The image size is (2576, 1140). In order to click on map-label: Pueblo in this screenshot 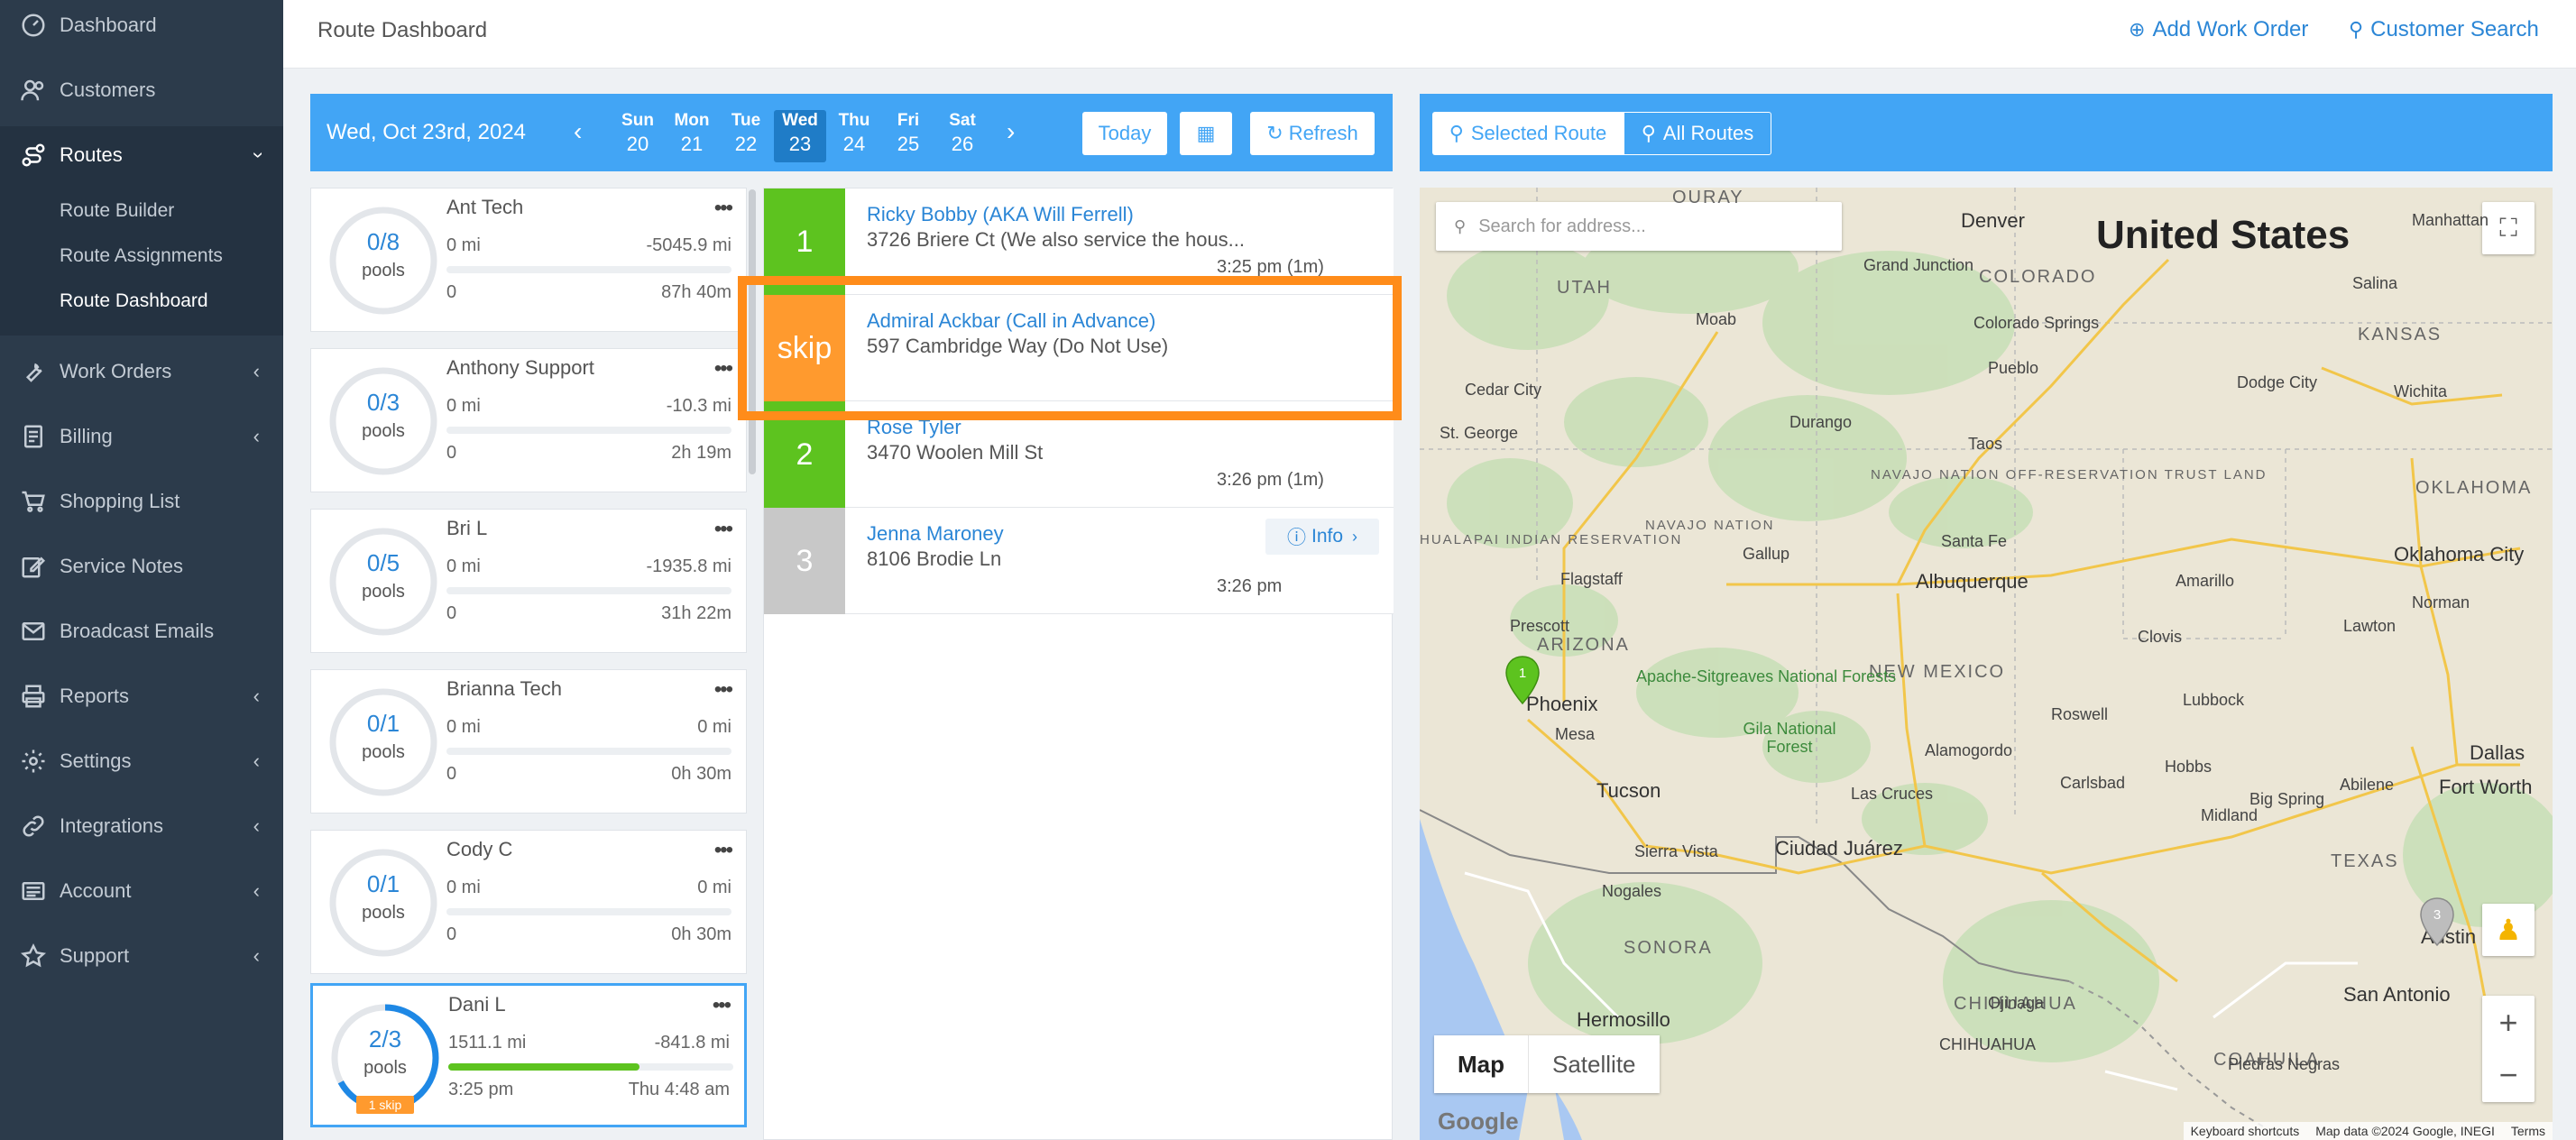, I will do `click(2013, 368)`.